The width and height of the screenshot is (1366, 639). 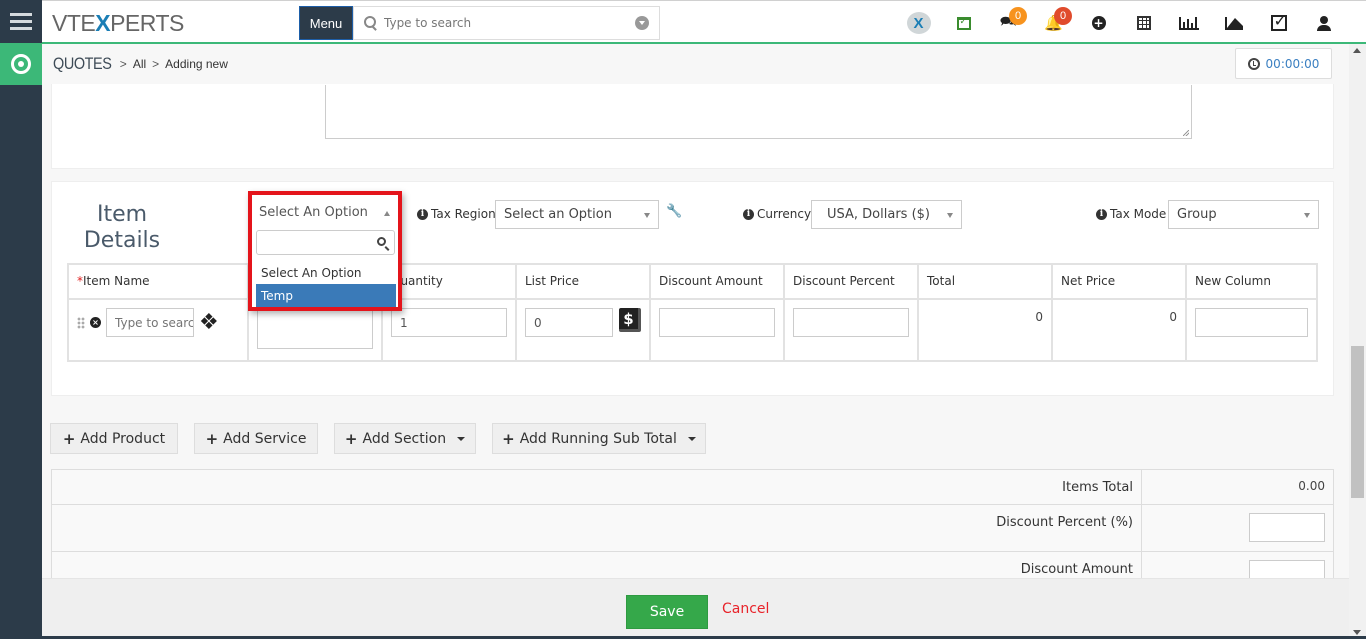 I want to click on dropdown-option-highlighted: Temp, so click(x=326, y=295).